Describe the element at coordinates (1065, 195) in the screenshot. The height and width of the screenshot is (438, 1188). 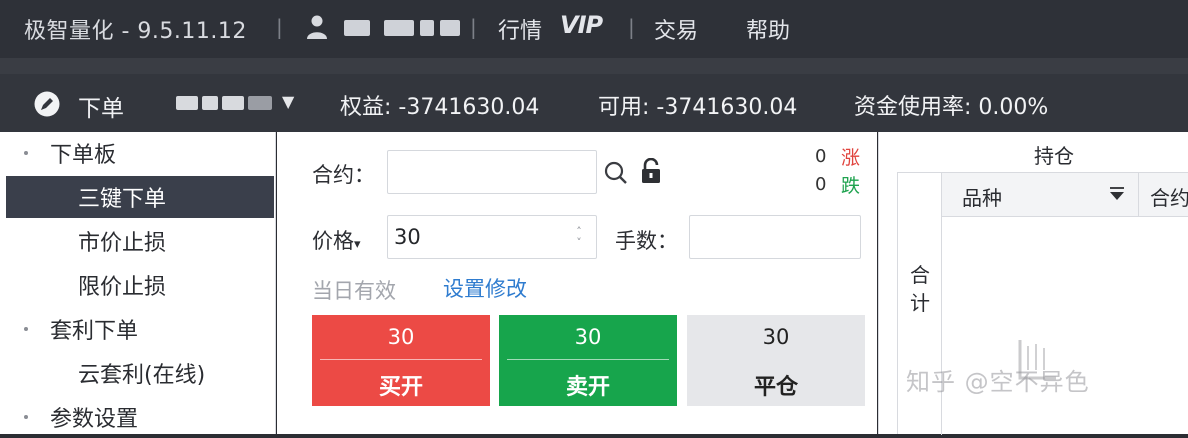
I see `positions-header-row: 品种 合约` at that location.